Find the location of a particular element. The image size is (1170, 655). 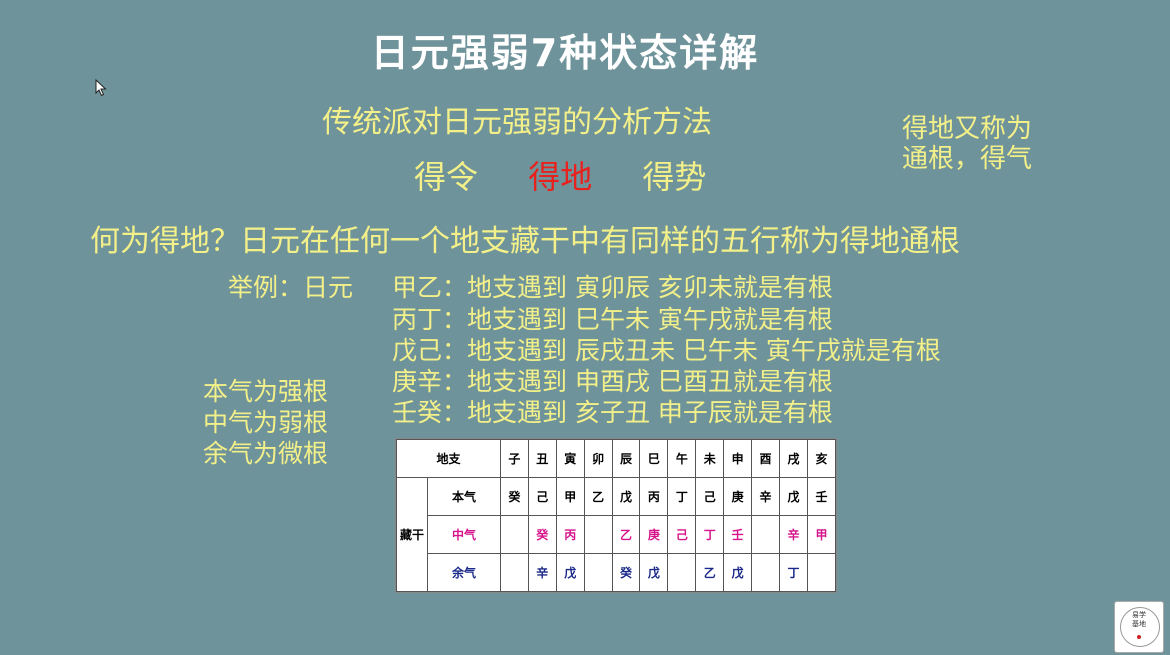

term-deling: 得令 is located at coordinates (446, 177).